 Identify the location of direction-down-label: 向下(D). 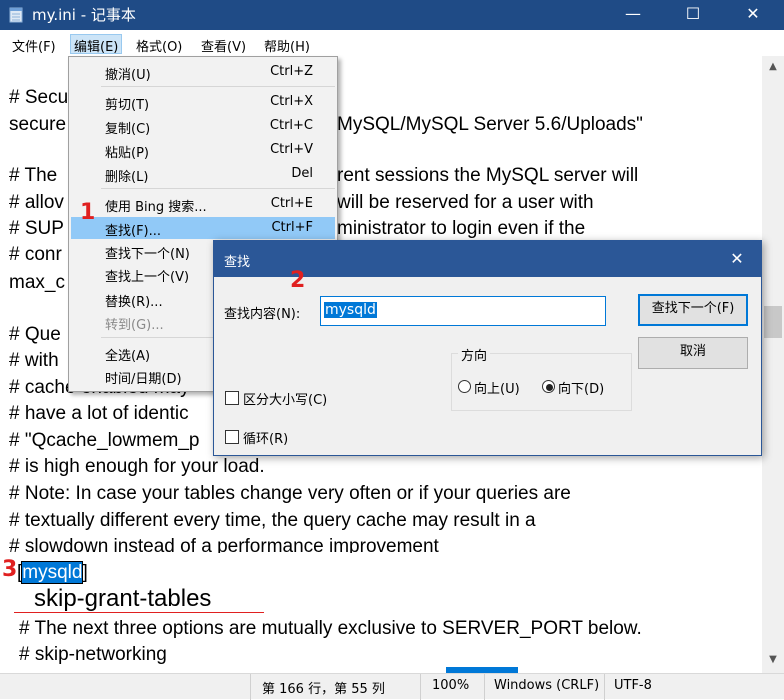
(581, 389).